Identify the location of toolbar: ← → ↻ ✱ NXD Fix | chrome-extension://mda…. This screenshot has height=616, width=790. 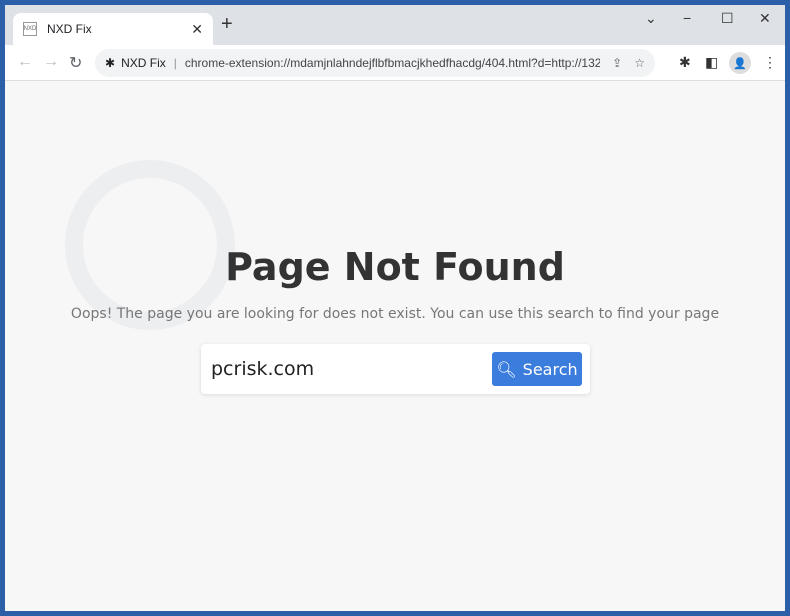
(395, 63).